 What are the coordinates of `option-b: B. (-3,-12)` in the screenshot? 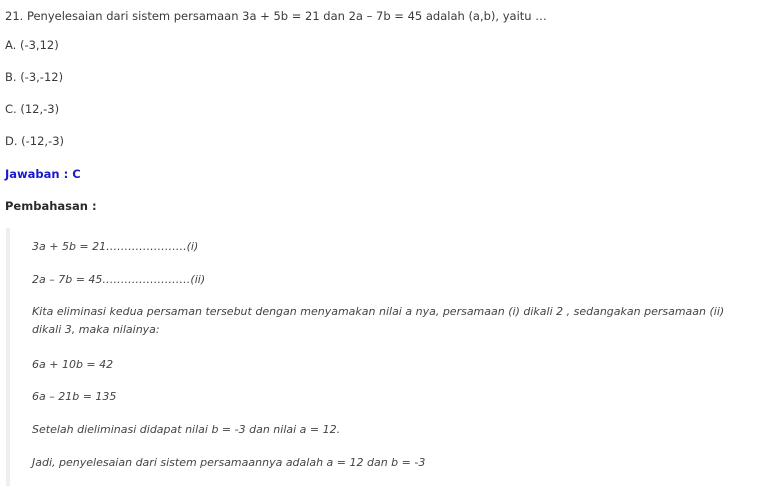 It's located at (34, 77).